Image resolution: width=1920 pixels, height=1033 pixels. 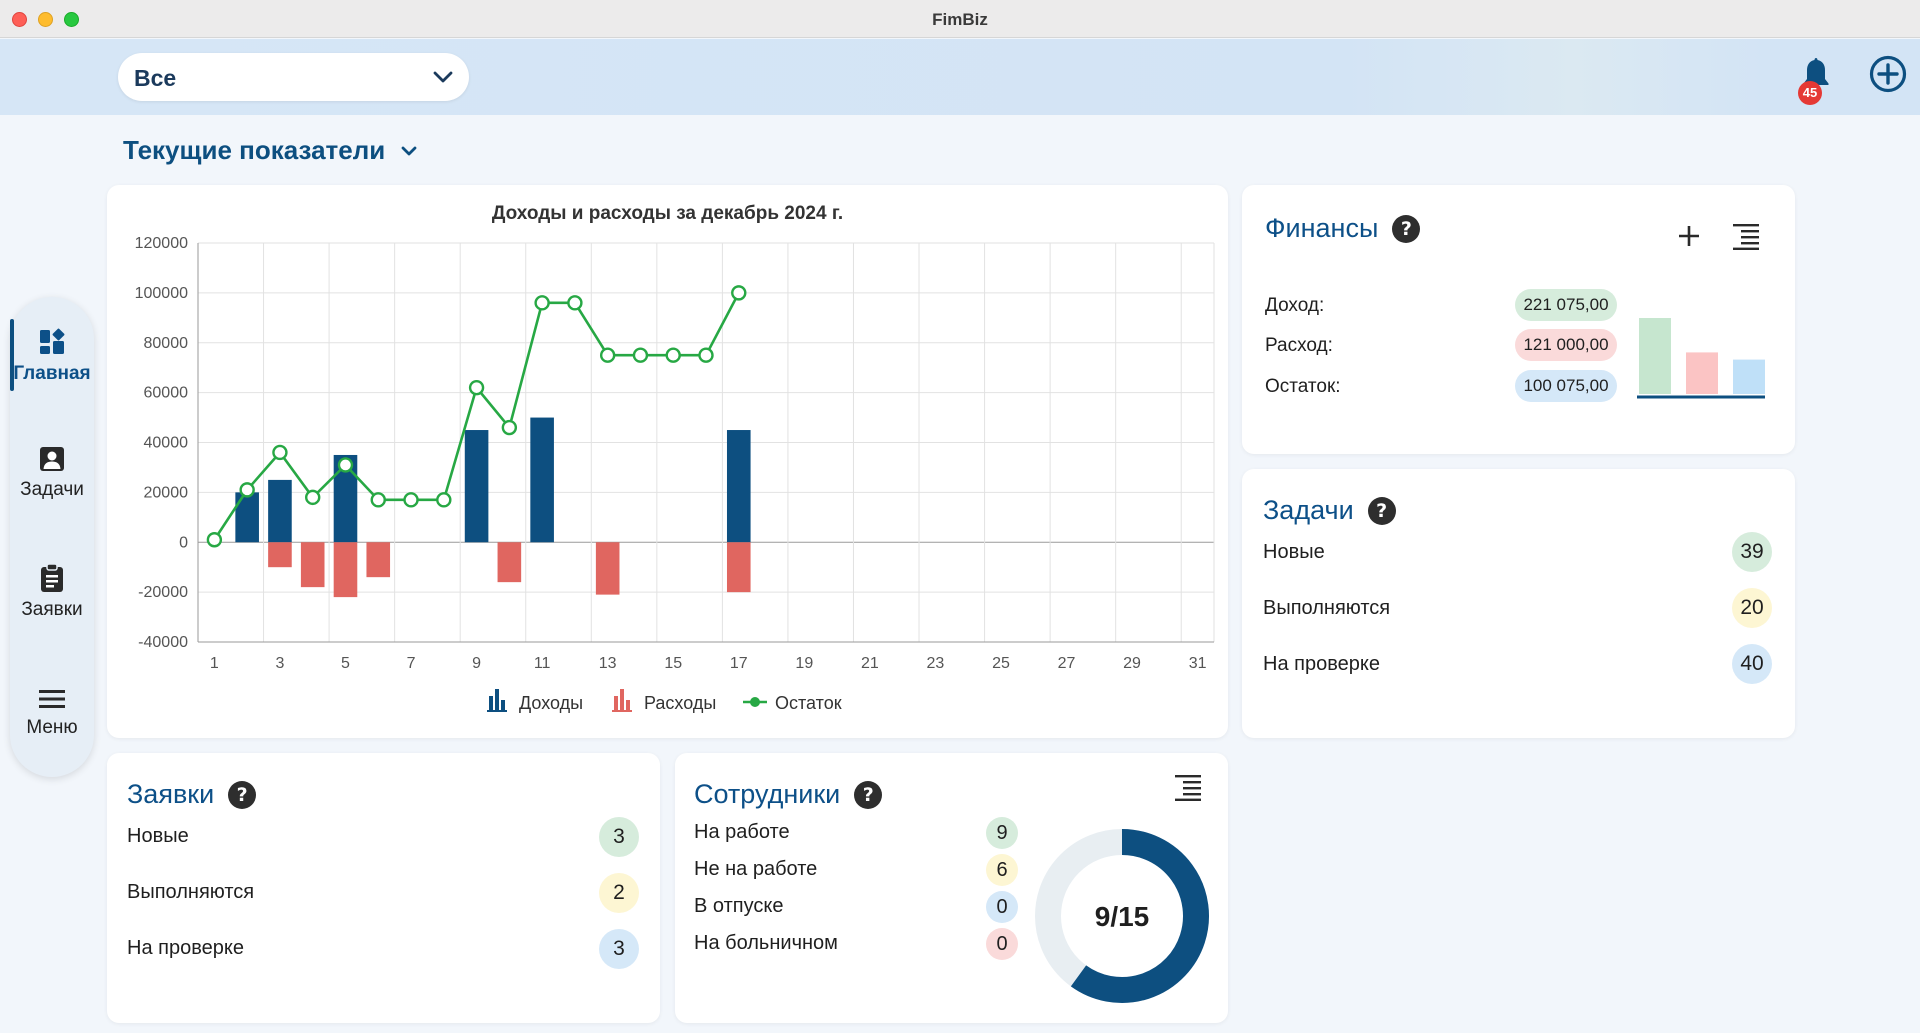 I want to click on x-tick-label: 21, so click(x=870, y=663).